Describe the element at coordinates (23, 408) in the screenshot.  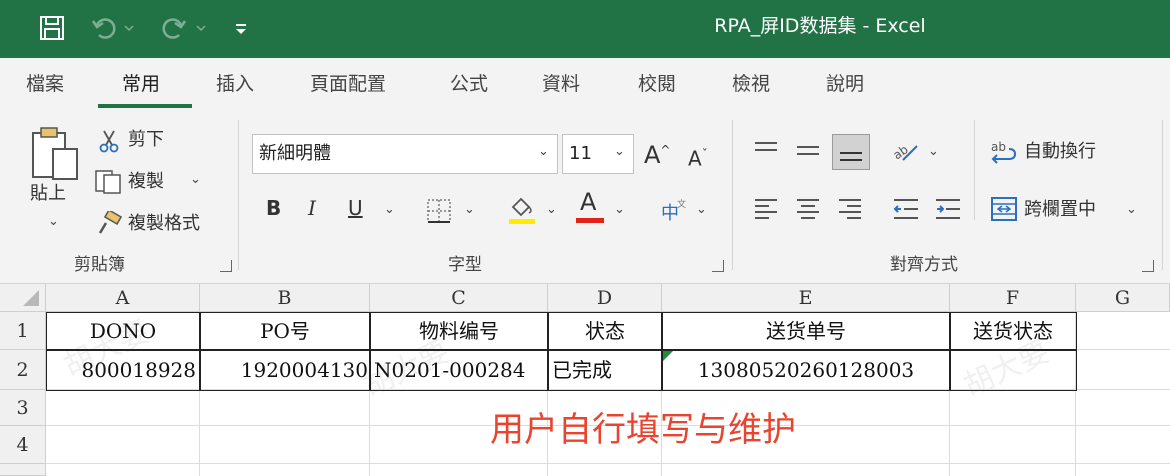
I see `row-header-3: 3` at that location.